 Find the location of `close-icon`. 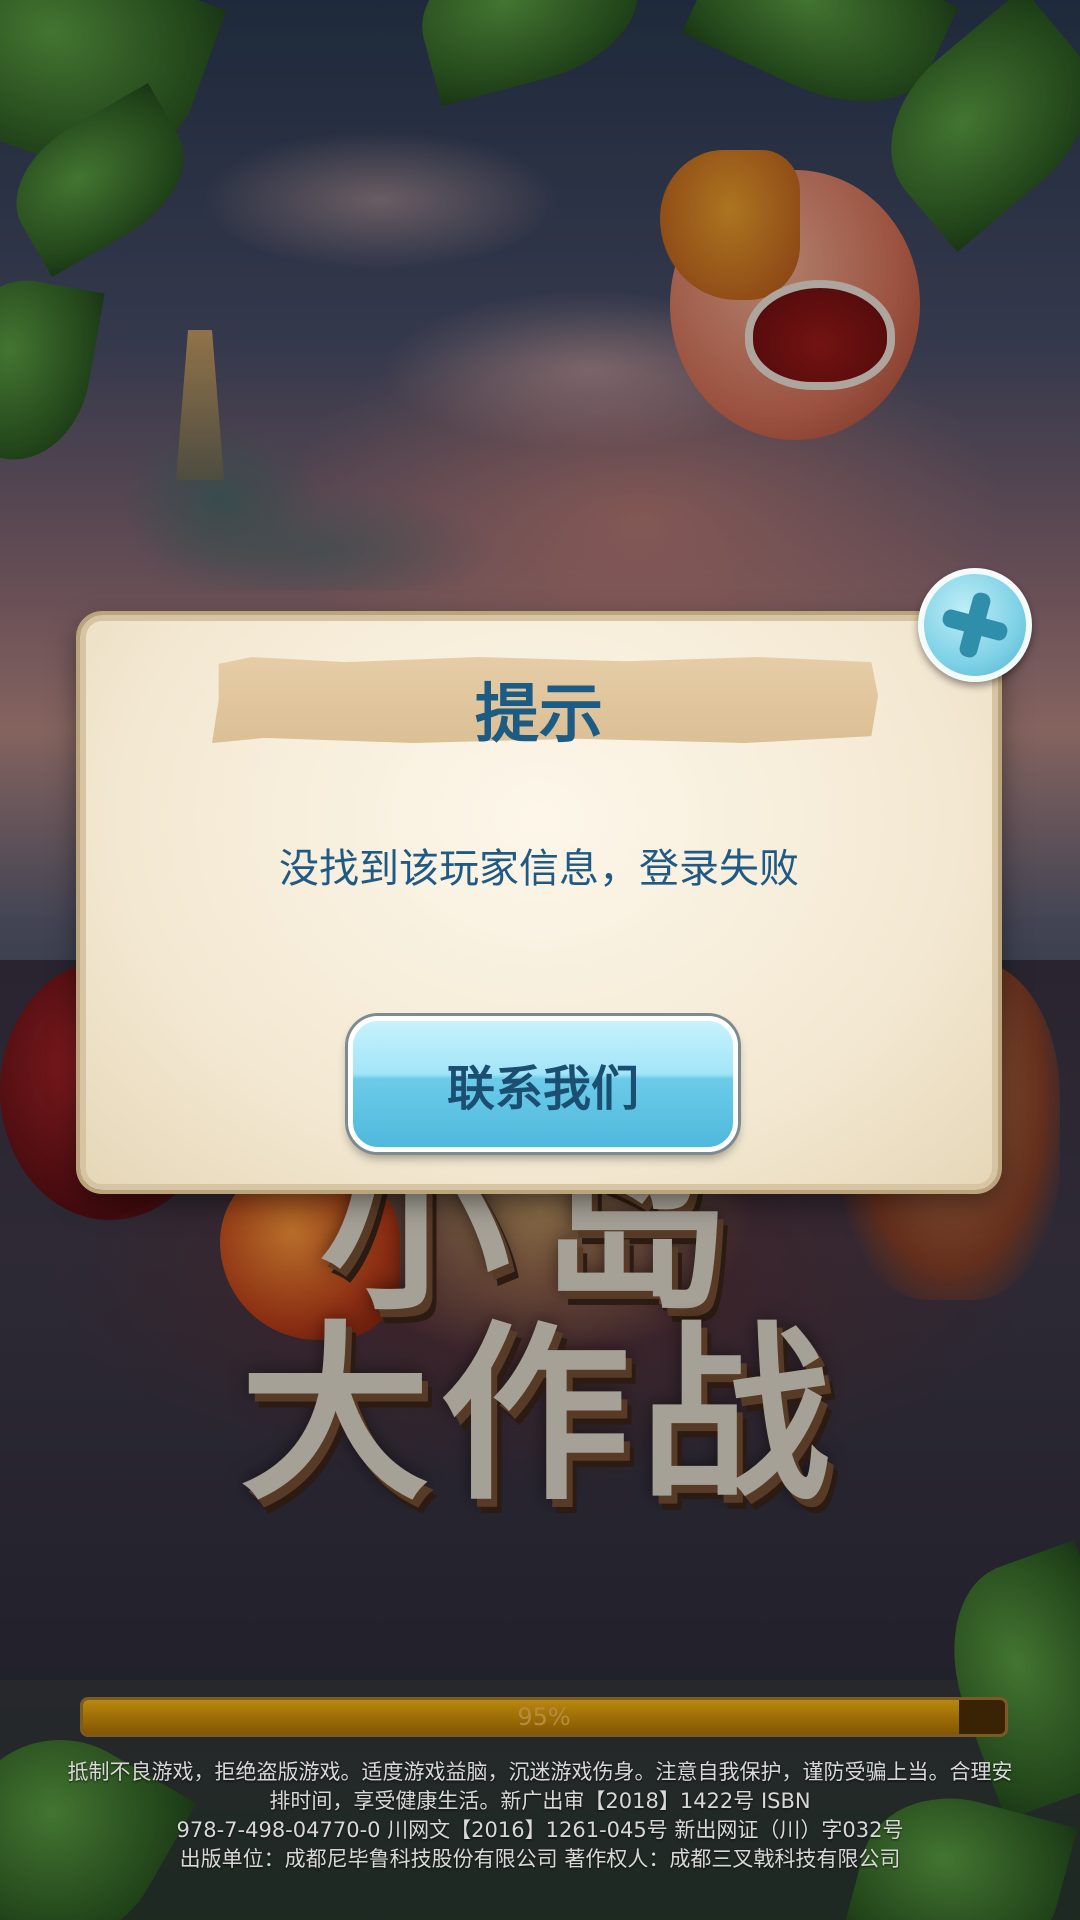

close-icon is located at coordinates (975, 625).